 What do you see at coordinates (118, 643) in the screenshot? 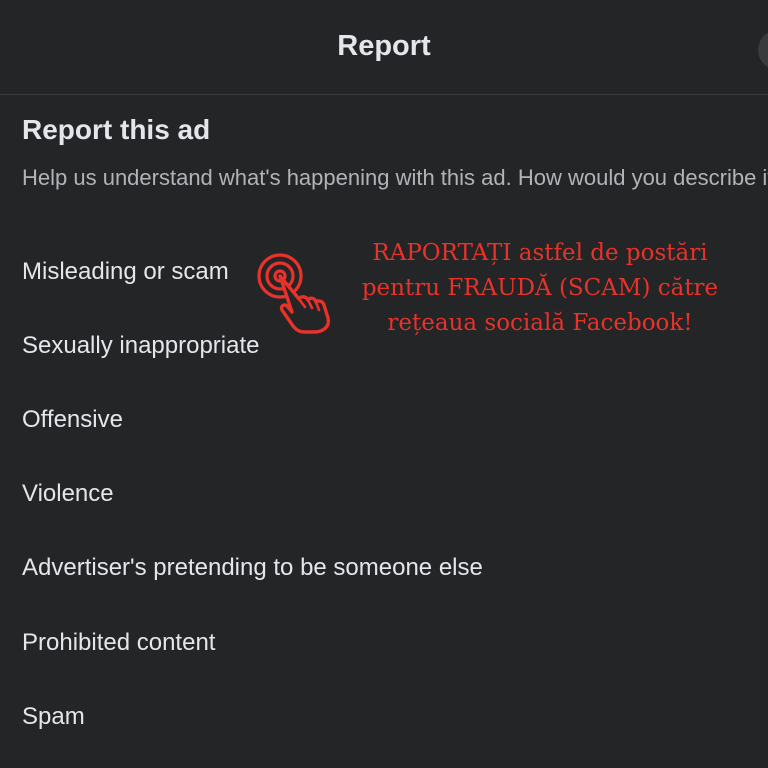
I see `option-prohibited-content: Prohibited content` at bounding box center [118, 643].